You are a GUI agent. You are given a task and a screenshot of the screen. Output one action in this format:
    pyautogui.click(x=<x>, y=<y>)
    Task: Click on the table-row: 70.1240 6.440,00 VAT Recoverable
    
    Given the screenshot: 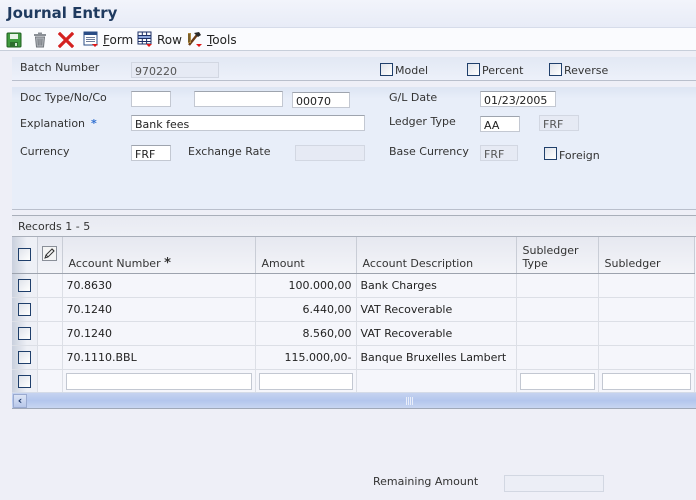 What is the action you would take?
    pyautogui.click(x=353, y=309)
    